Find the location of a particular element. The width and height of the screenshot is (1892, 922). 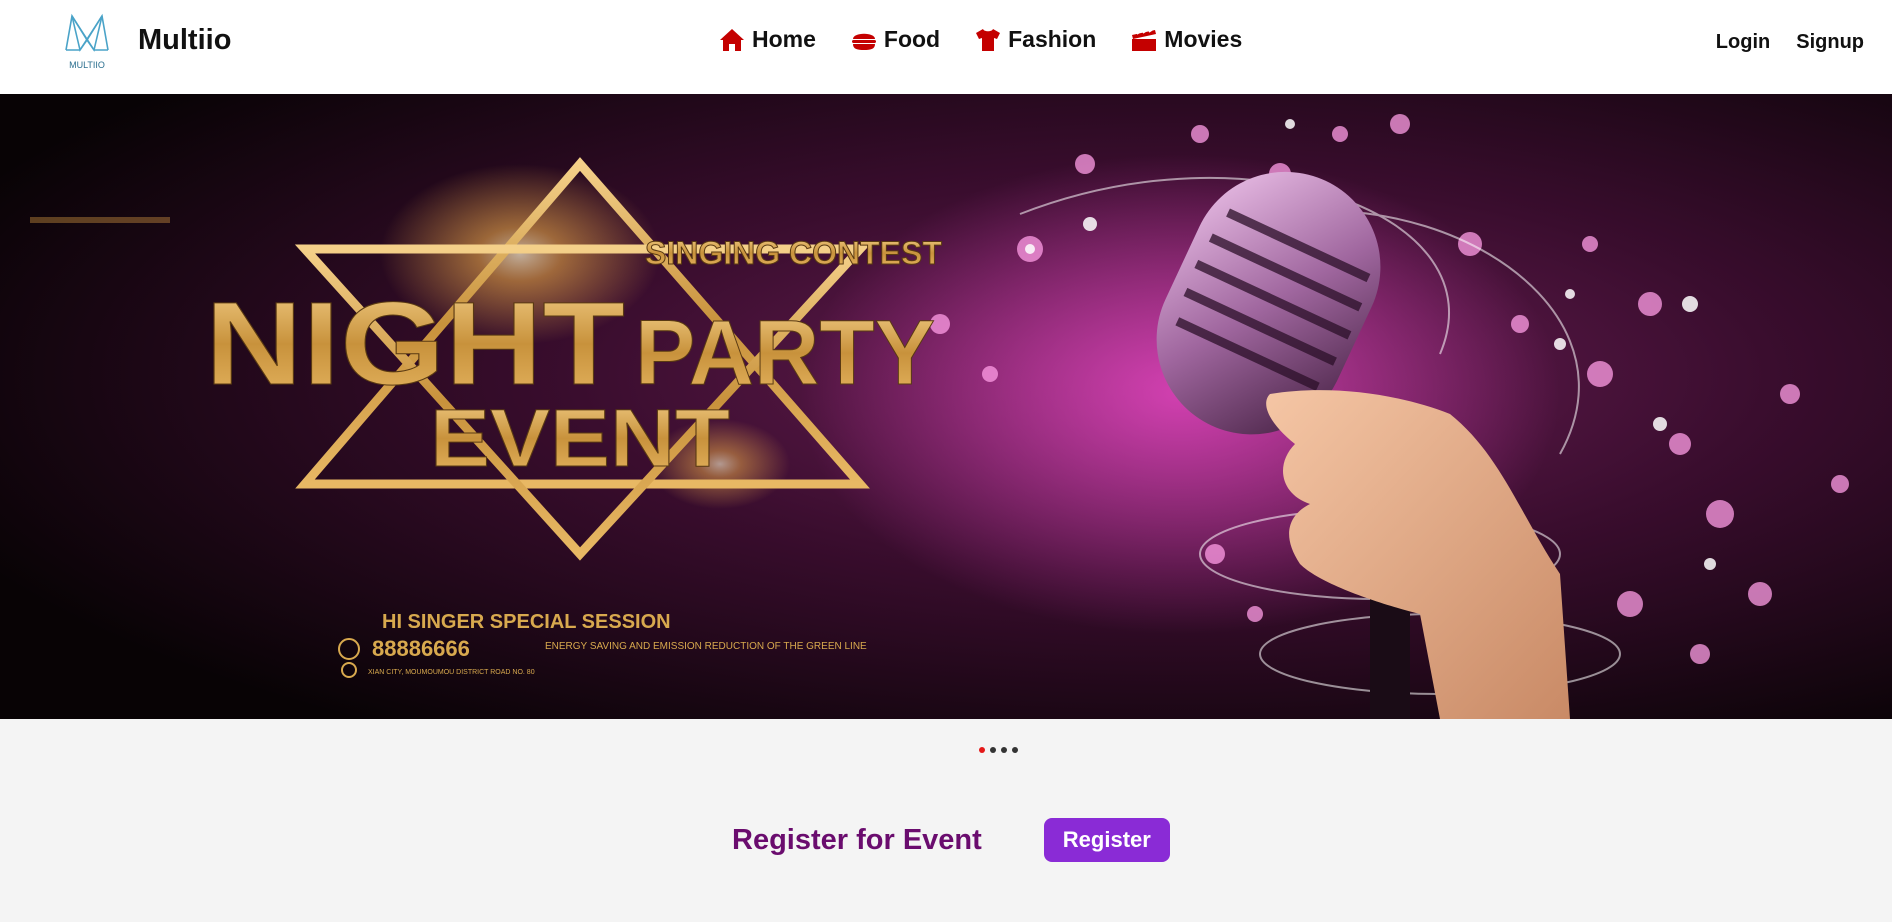

food-icon is located at coordinates (863, 41).